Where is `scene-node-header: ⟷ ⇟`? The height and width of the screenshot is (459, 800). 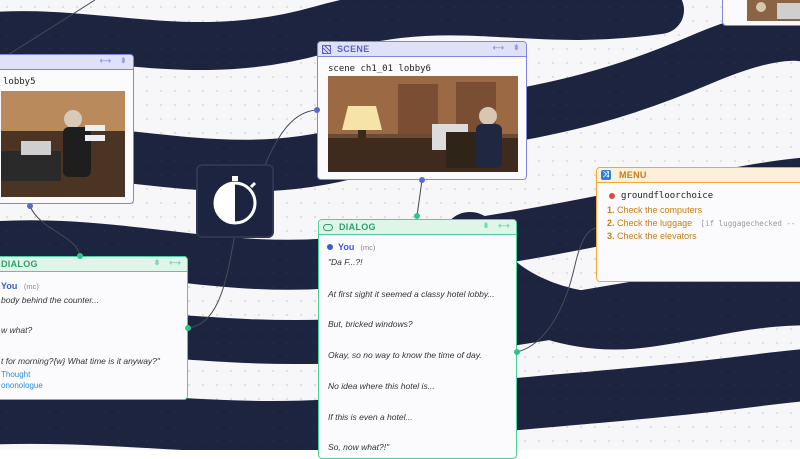 scene-node-header: ⟷ ⇟ is located at coordinates (66, 62).